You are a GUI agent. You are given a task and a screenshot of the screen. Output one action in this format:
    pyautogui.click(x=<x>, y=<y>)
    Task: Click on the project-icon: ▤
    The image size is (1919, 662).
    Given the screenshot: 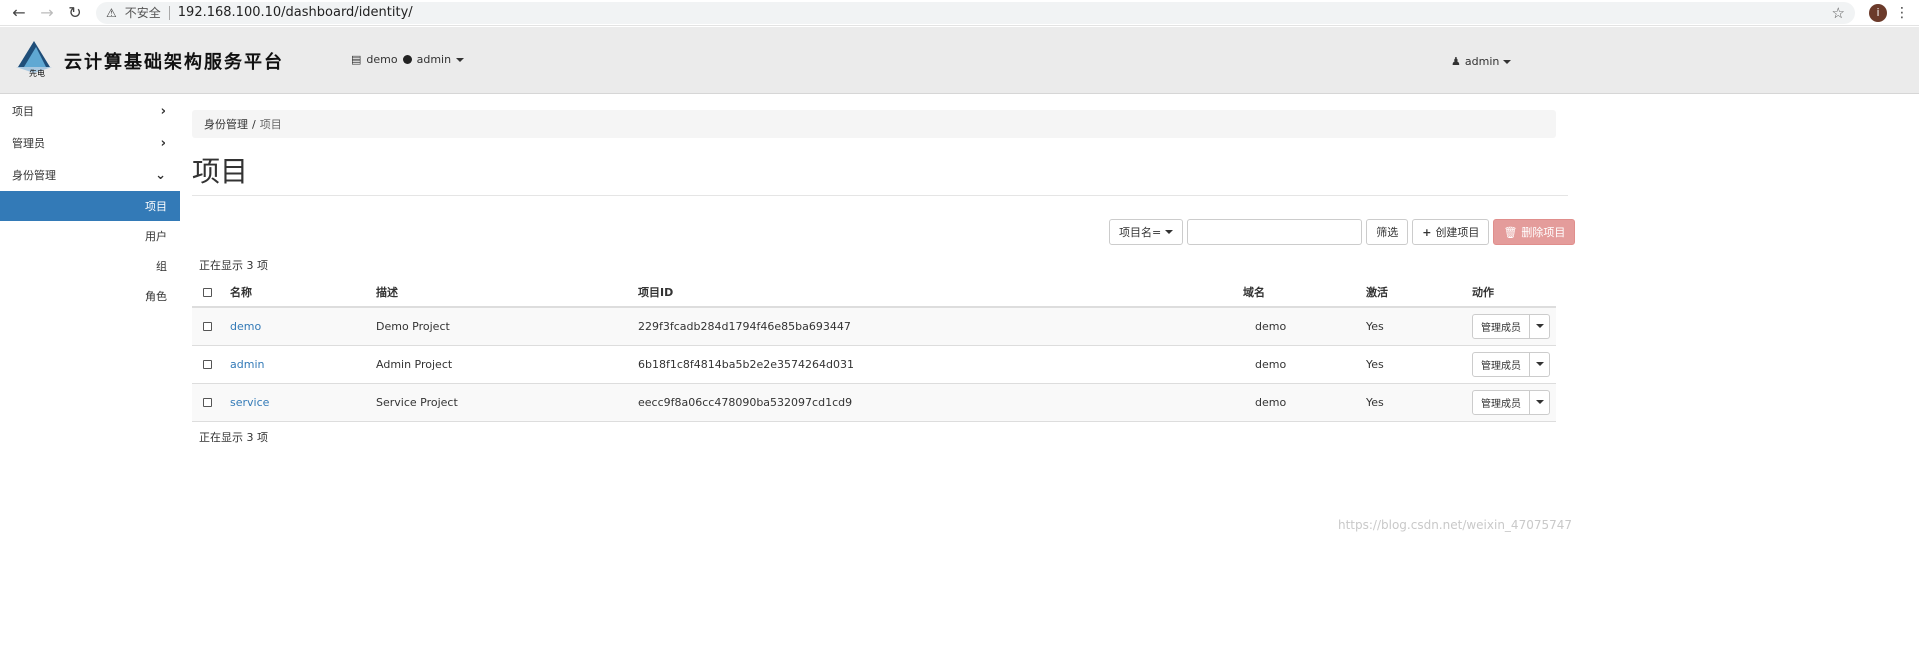 What is the action you would take?
    pyautogui.click(x=356, y=59)
    